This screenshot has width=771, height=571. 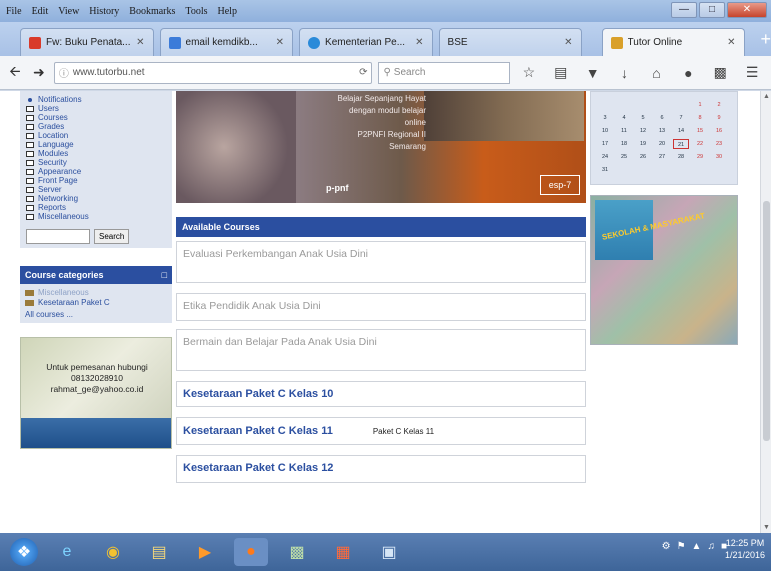 What do you see at coordinates (681, 131) in the screenshot?
I see `calendar-day: 14` at bounding box center [681, 131].